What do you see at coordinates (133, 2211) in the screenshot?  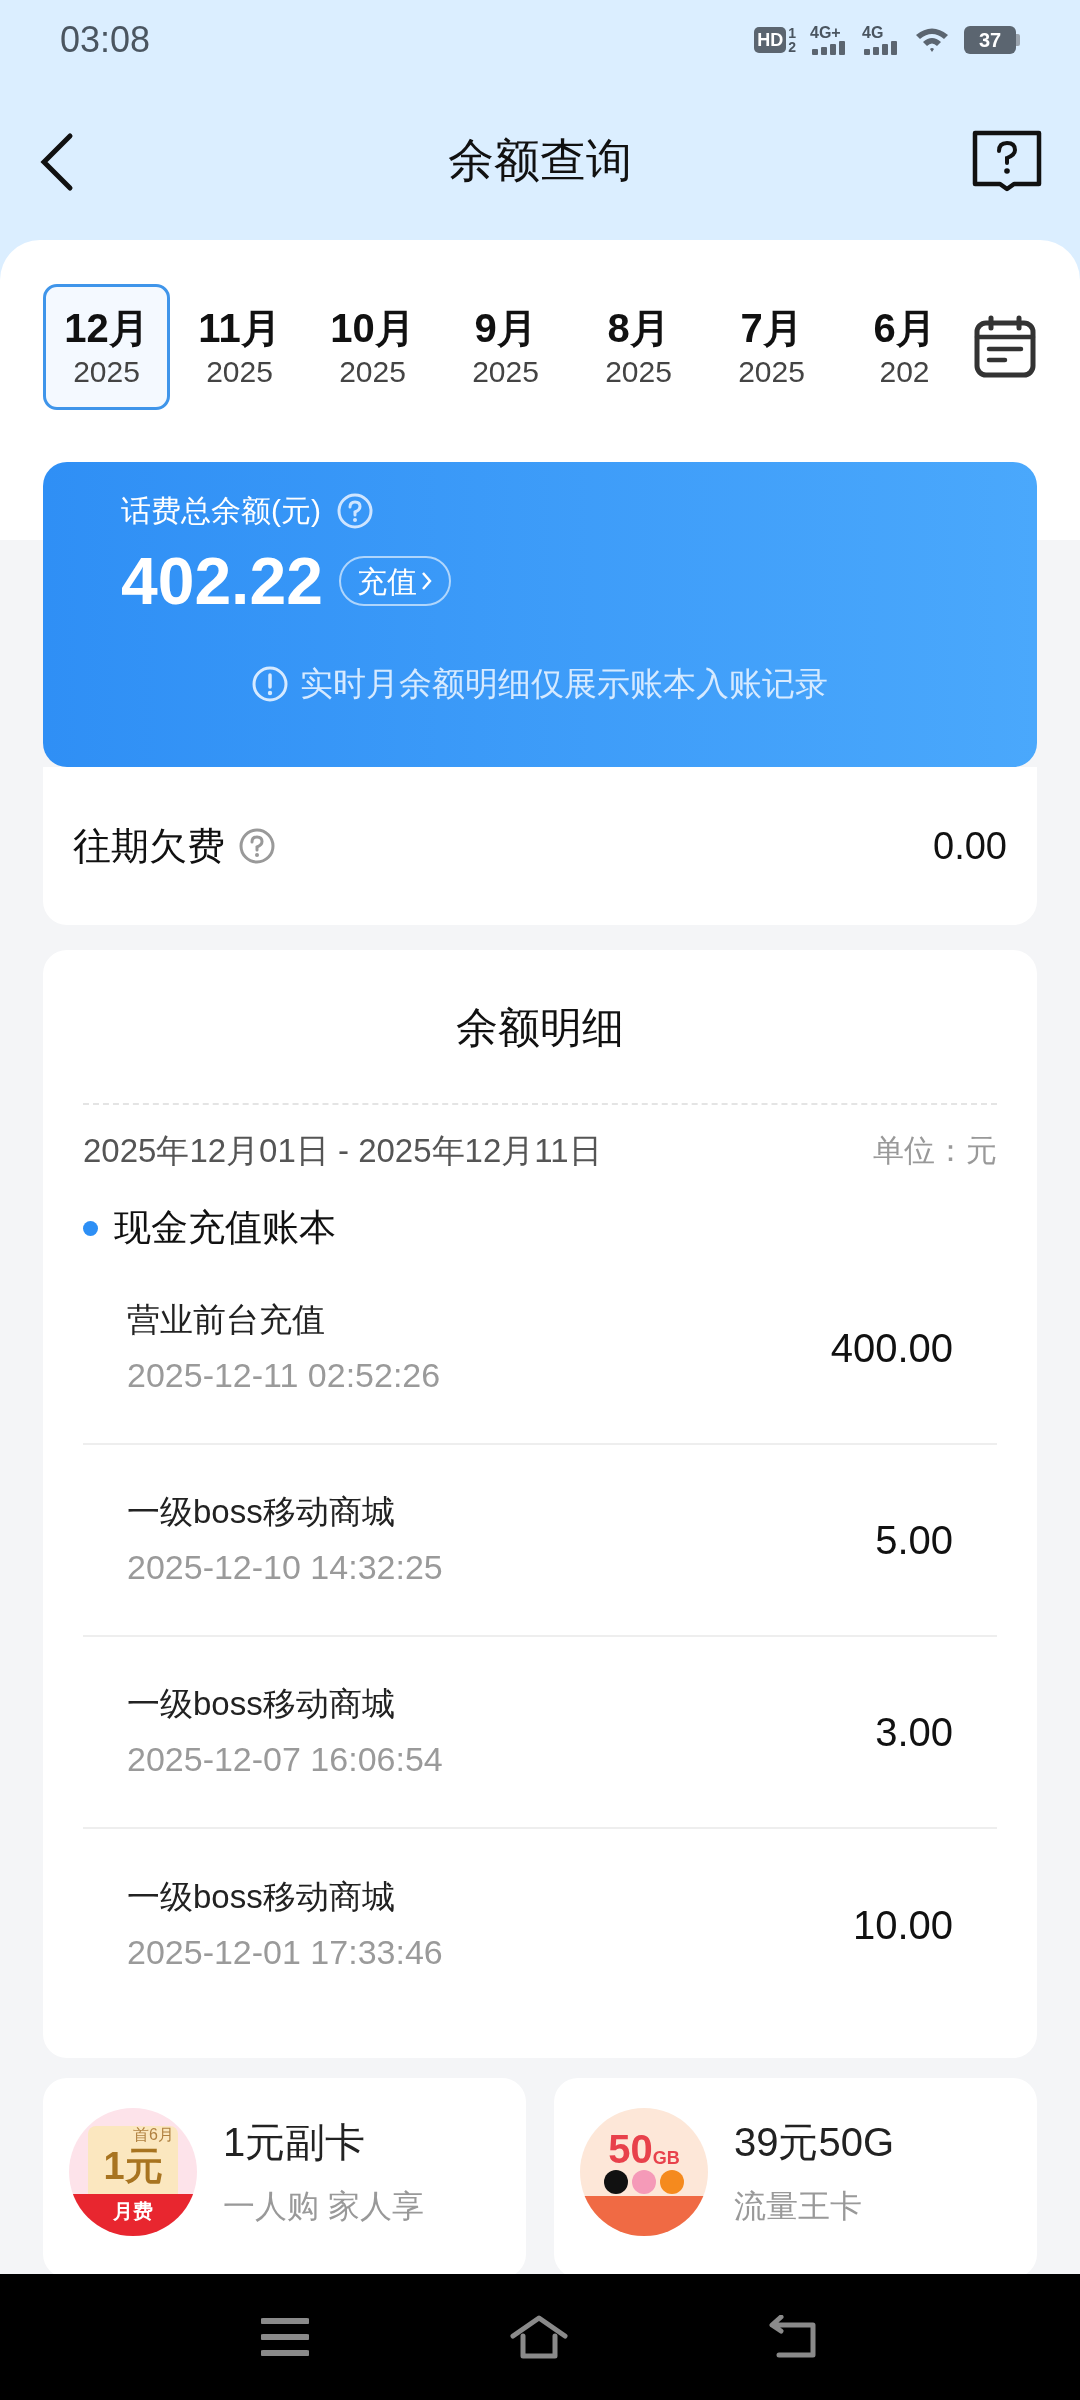 I see `badge-text: 月费` at bounding box center [133, 2211].